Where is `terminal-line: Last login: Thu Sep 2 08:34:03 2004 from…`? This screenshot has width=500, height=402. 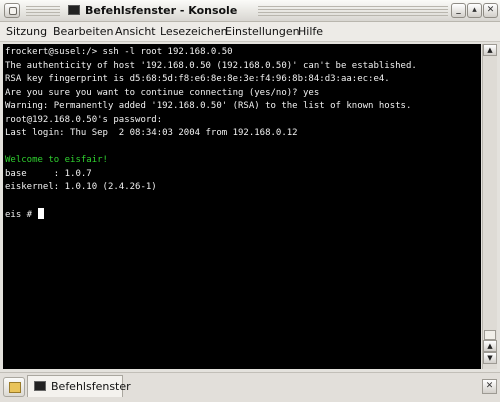 terminal-line: Last login: Thu Sep 2 08:34:03 2004 from… is located at coordinates (243, 134).